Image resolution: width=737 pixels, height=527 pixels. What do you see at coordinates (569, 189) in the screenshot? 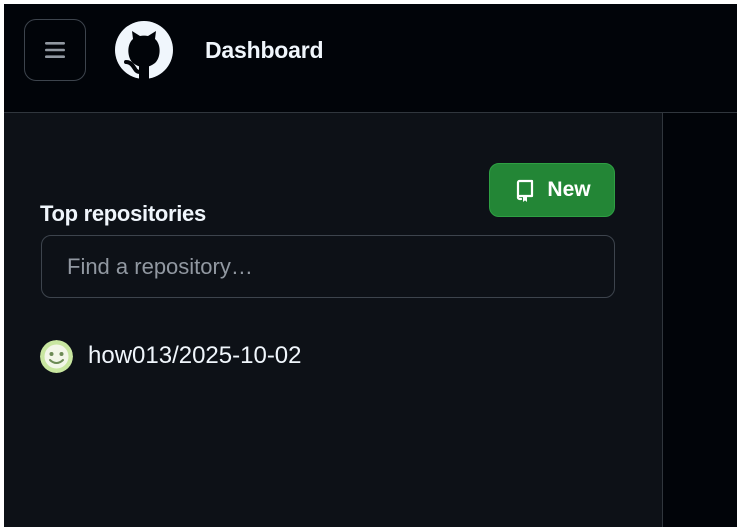
I see `new-button-label: New` at bounding box center [569, 189].